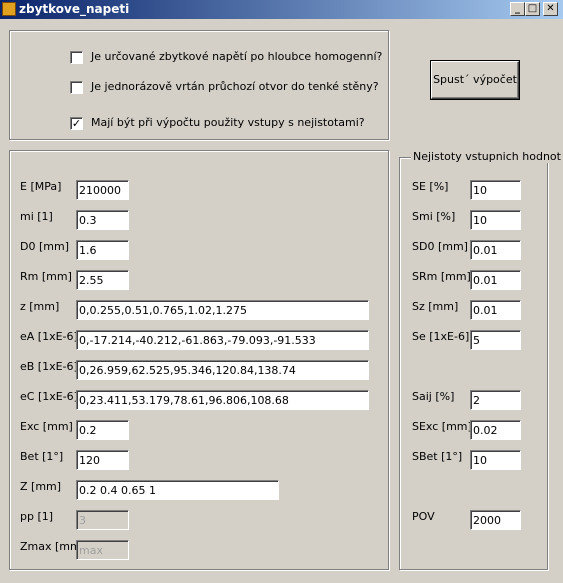  What do you see at coordinates (441, 276) in the screenshot?
I see `SRm-label: SRm [mm]` at bounding box center [441, 276].